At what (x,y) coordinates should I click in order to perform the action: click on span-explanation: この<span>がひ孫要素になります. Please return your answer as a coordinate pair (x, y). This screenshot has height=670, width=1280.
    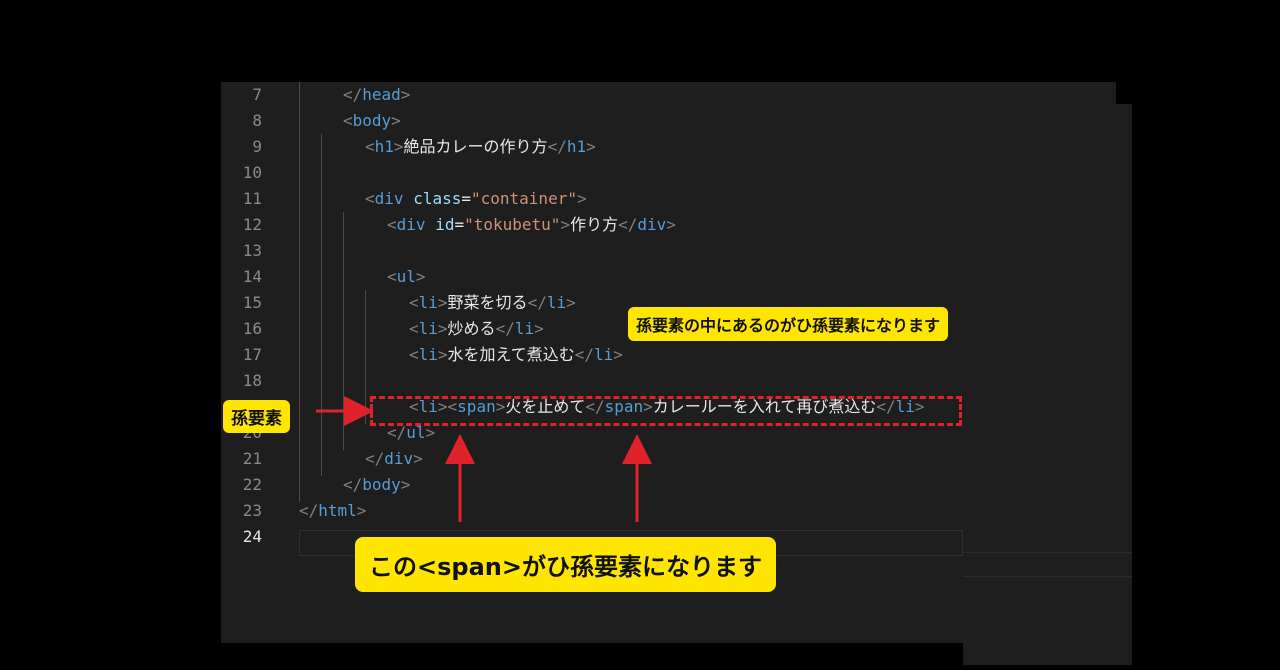
    Looking at the image, I should click on (565, 564).